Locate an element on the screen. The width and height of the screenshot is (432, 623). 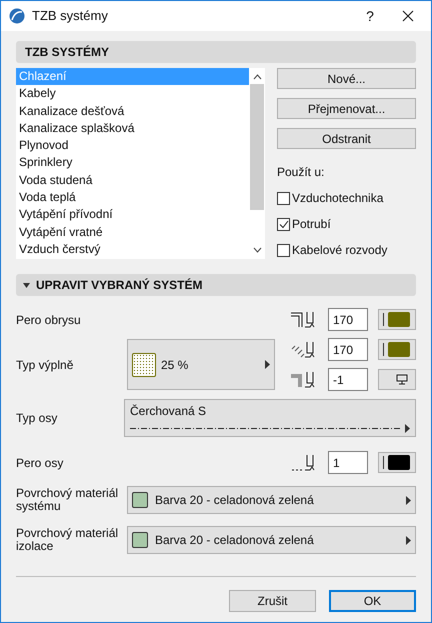
dialog-button: OK is located at coordinates (372, 601).